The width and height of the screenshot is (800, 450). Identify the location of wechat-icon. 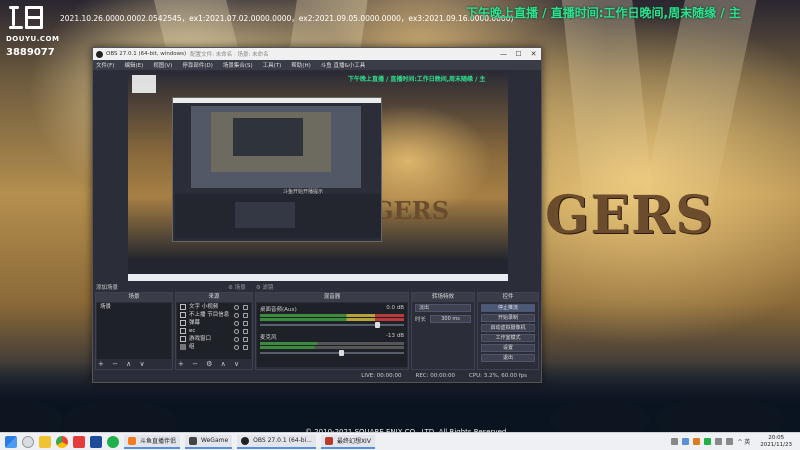
(113, 441).